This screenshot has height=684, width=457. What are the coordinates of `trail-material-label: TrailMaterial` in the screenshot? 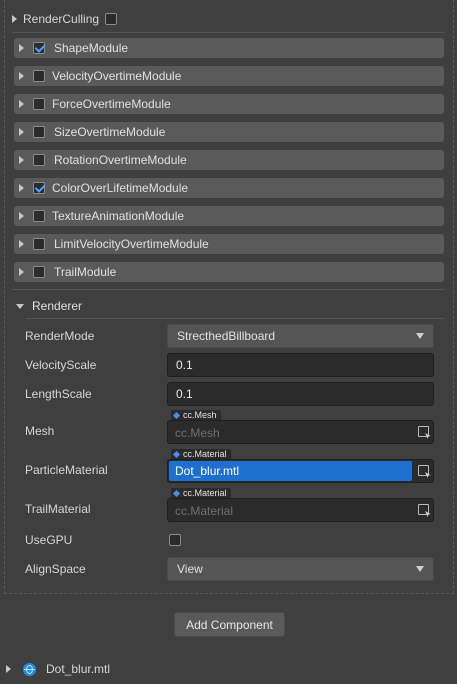 It's located at (58, 509).